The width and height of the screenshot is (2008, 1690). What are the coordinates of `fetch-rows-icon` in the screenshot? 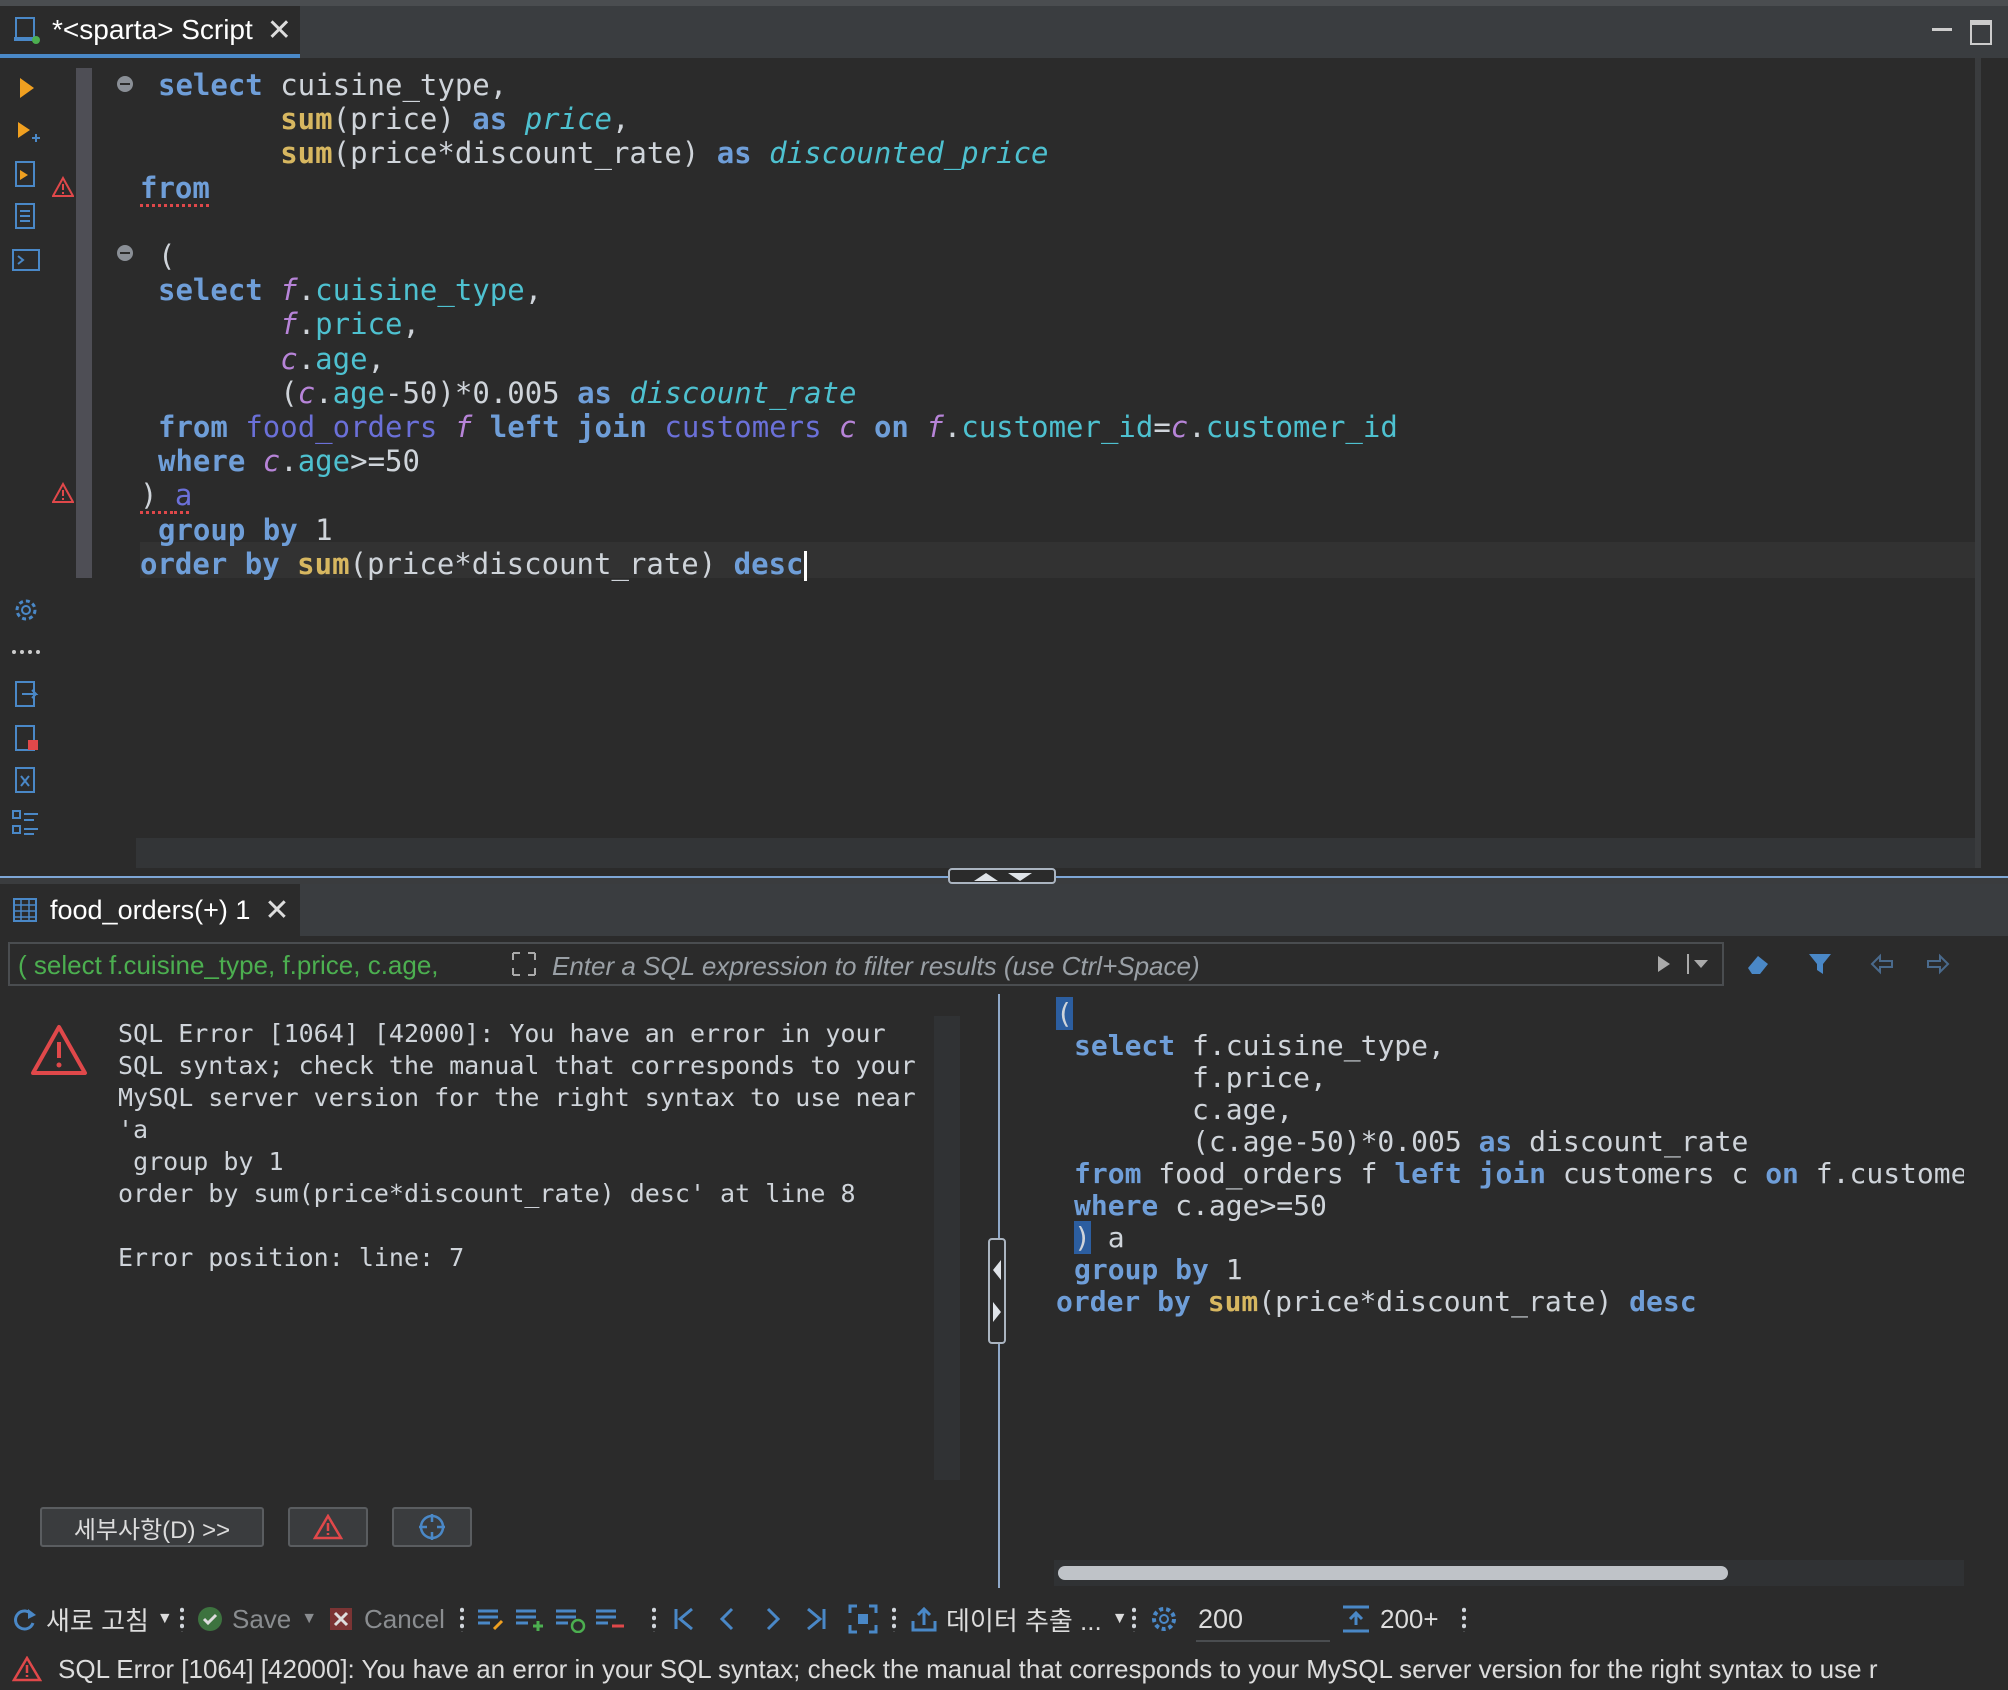 It's located at (1356, 1619).